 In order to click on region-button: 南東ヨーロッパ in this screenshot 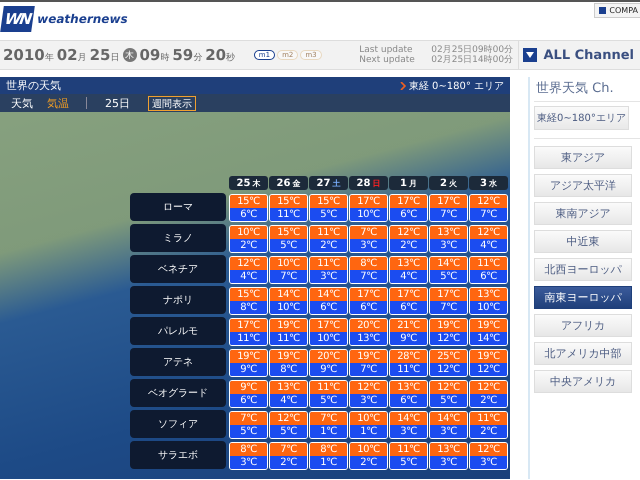, I will do `click(583, 297)`.